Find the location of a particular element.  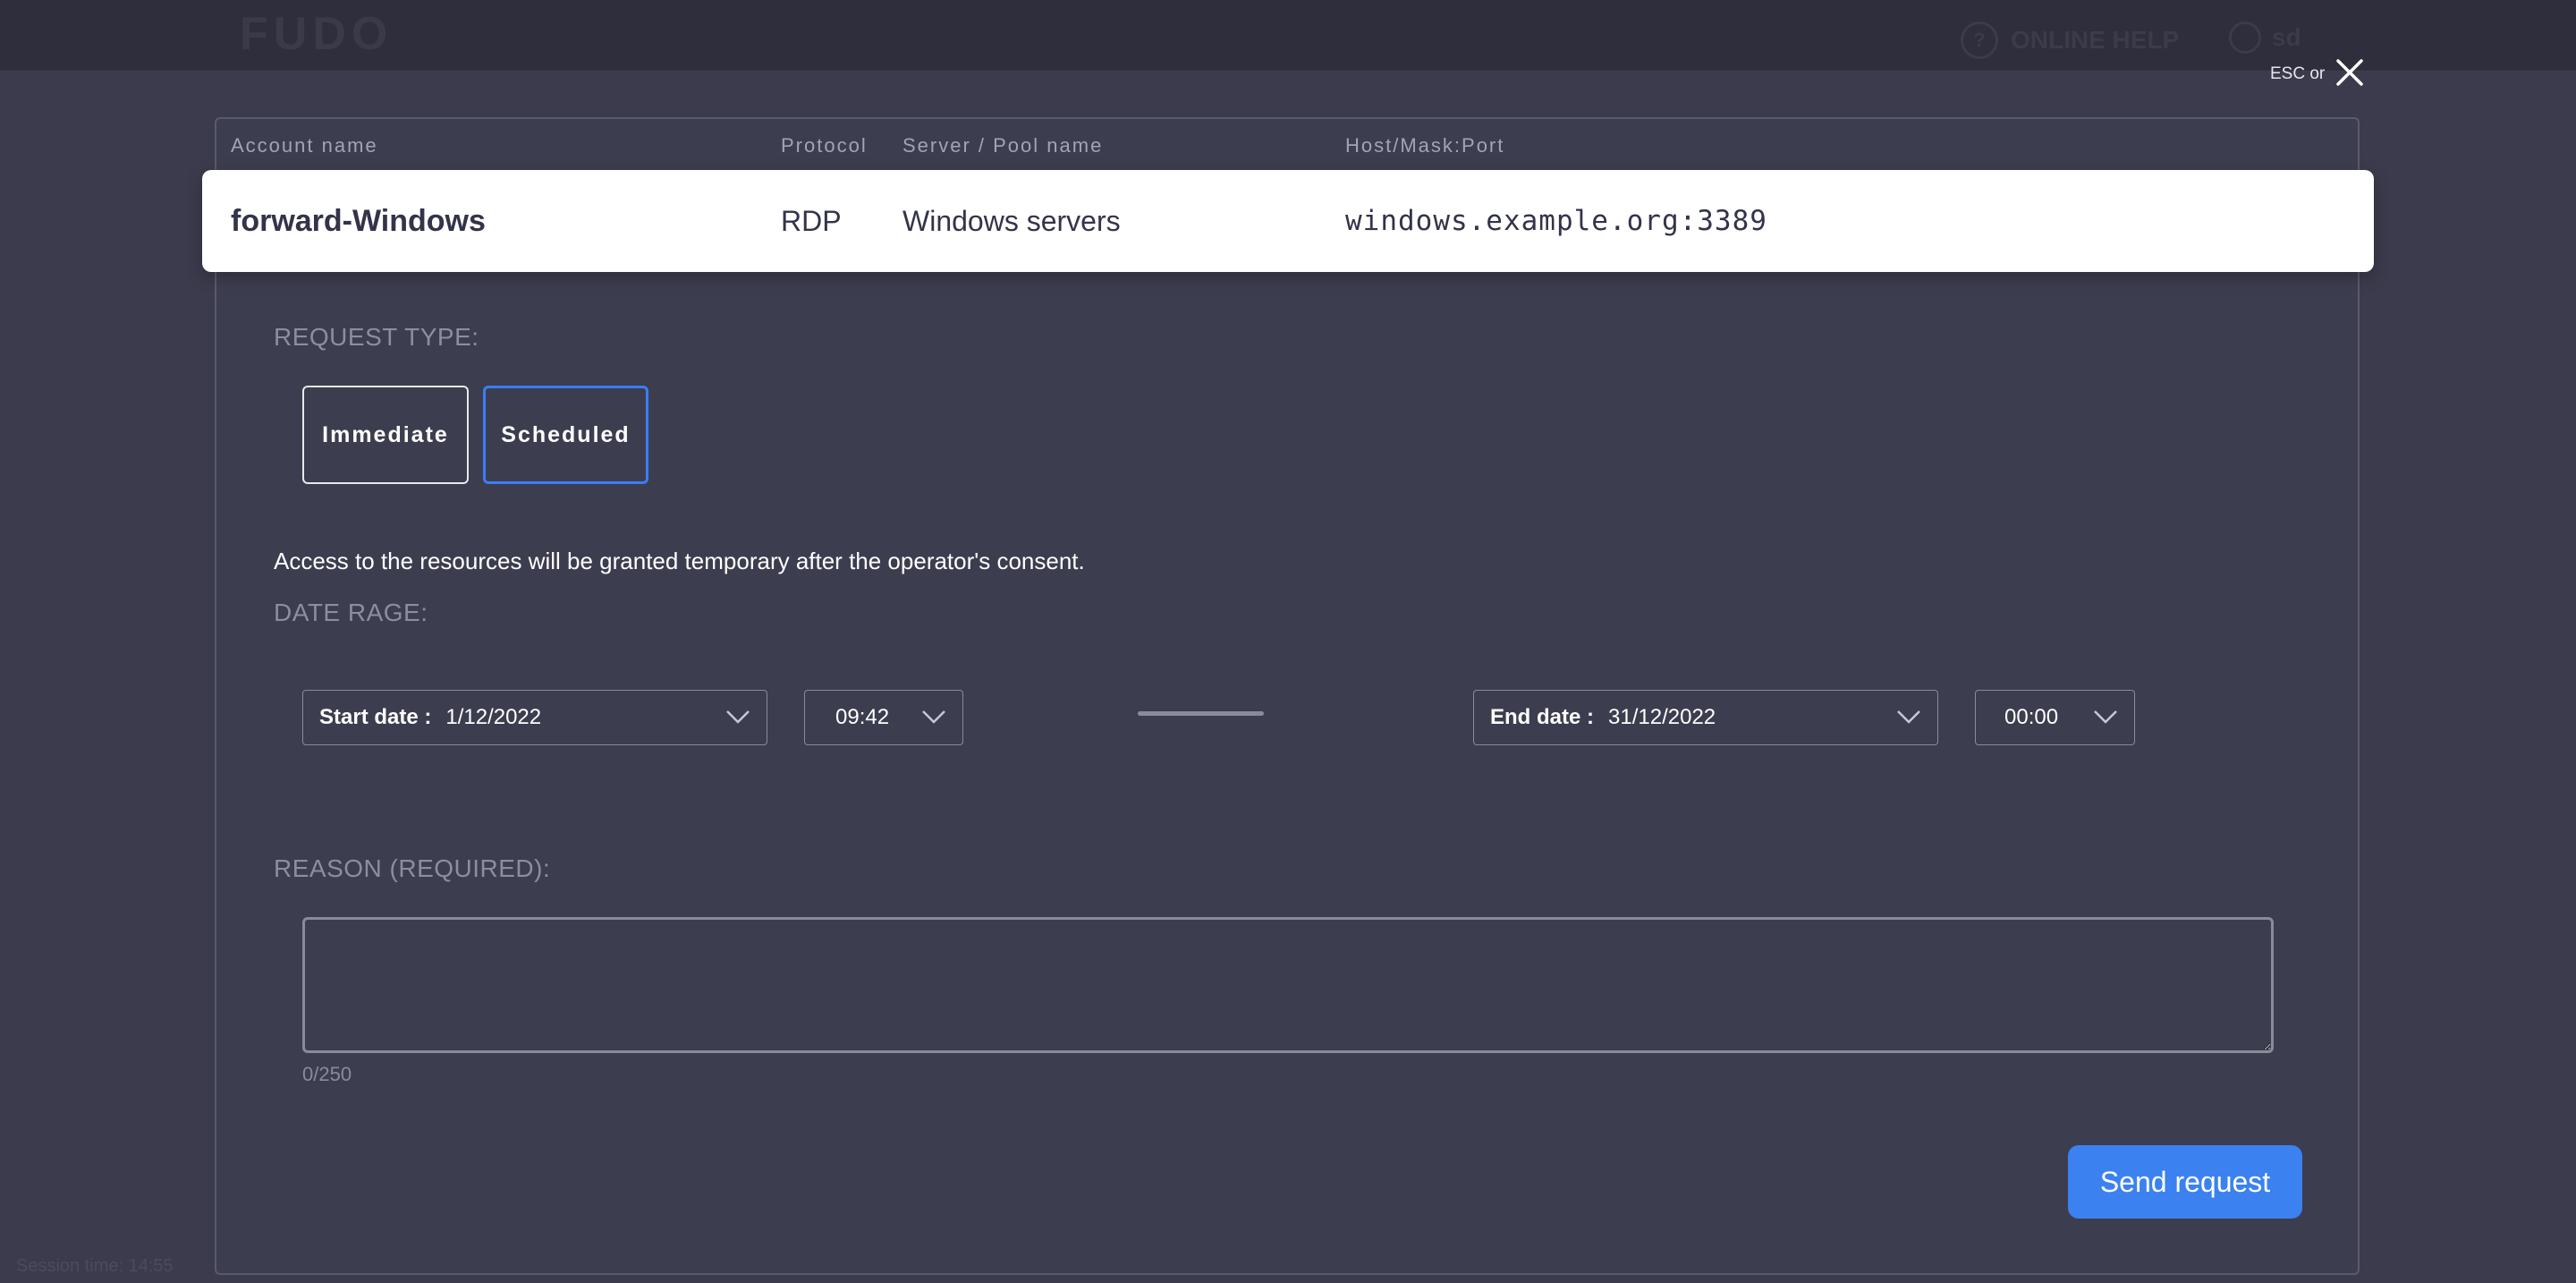

reason-title: REASON (REQUIRED): is located at coordinates (412, 868).